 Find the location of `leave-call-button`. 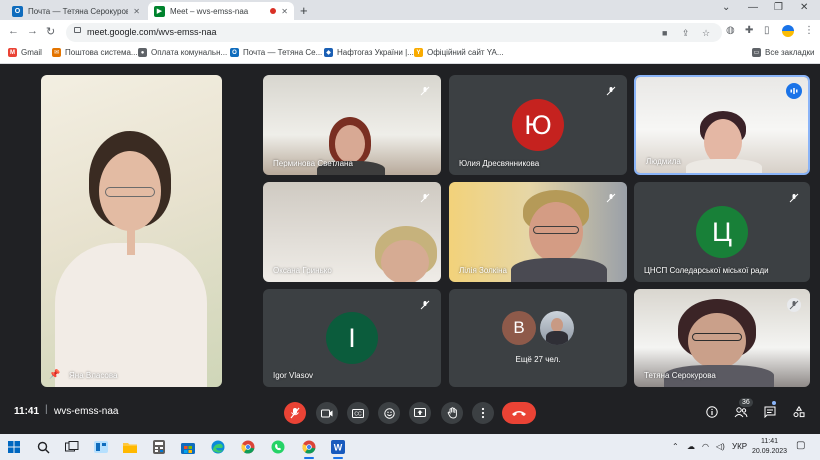

leave-call-button is located at coordinates (519, 413).